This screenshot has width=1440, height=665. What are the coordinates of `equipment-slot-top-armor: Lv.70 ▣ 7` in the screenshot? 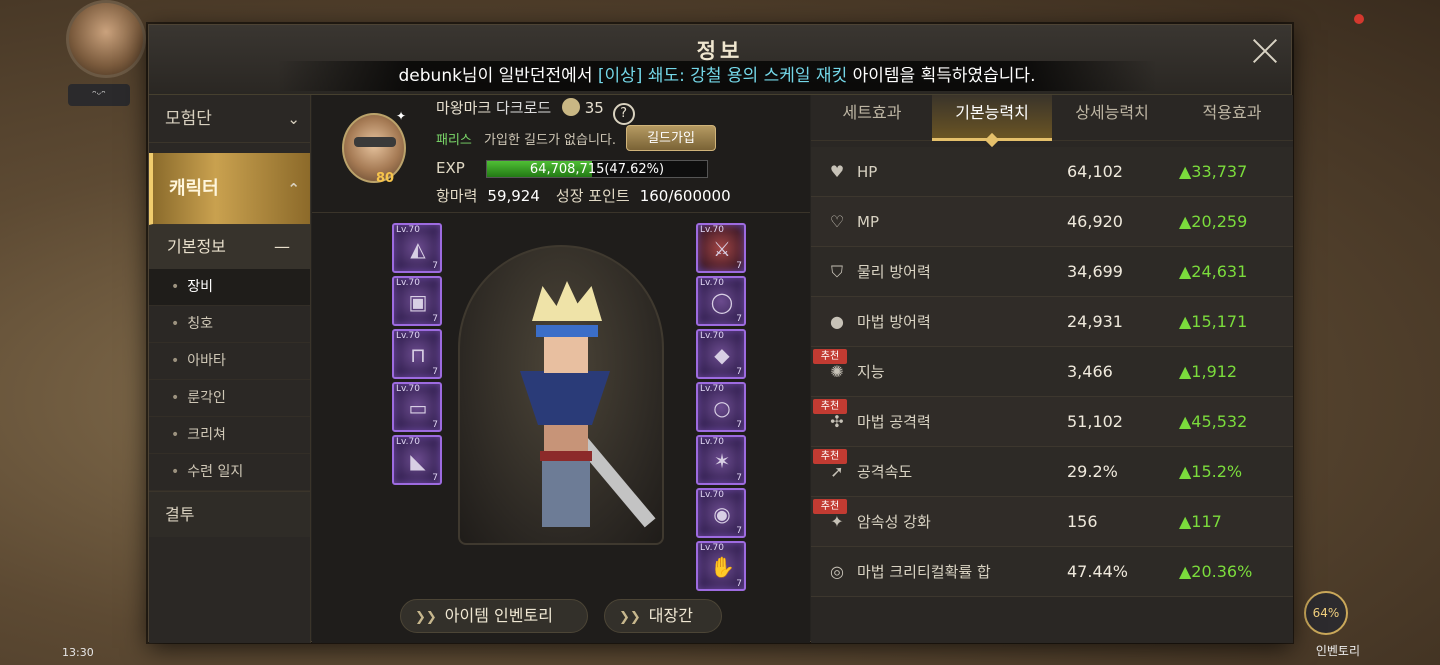 It's located at (417, 301).